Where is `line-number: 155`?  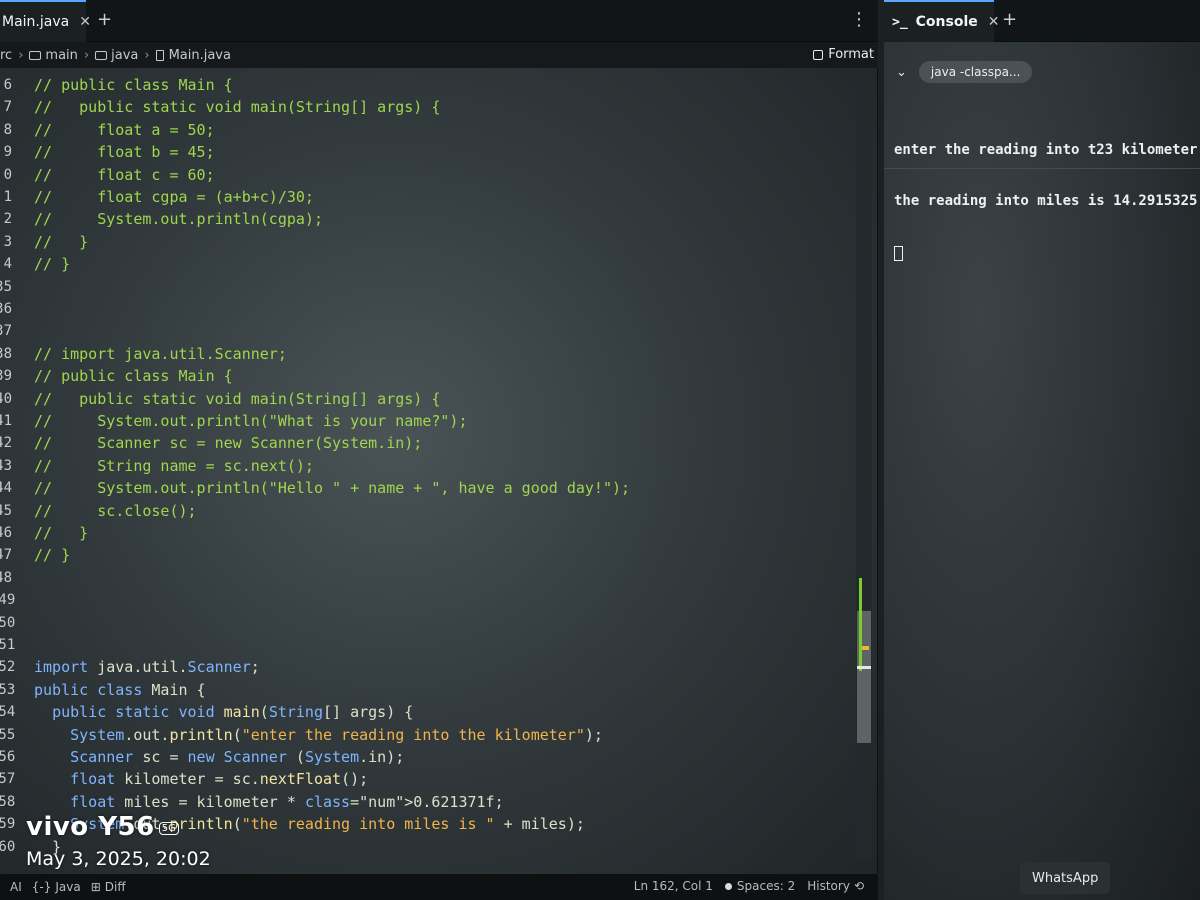
line-number: 155 is located at coordinates (8, 734).